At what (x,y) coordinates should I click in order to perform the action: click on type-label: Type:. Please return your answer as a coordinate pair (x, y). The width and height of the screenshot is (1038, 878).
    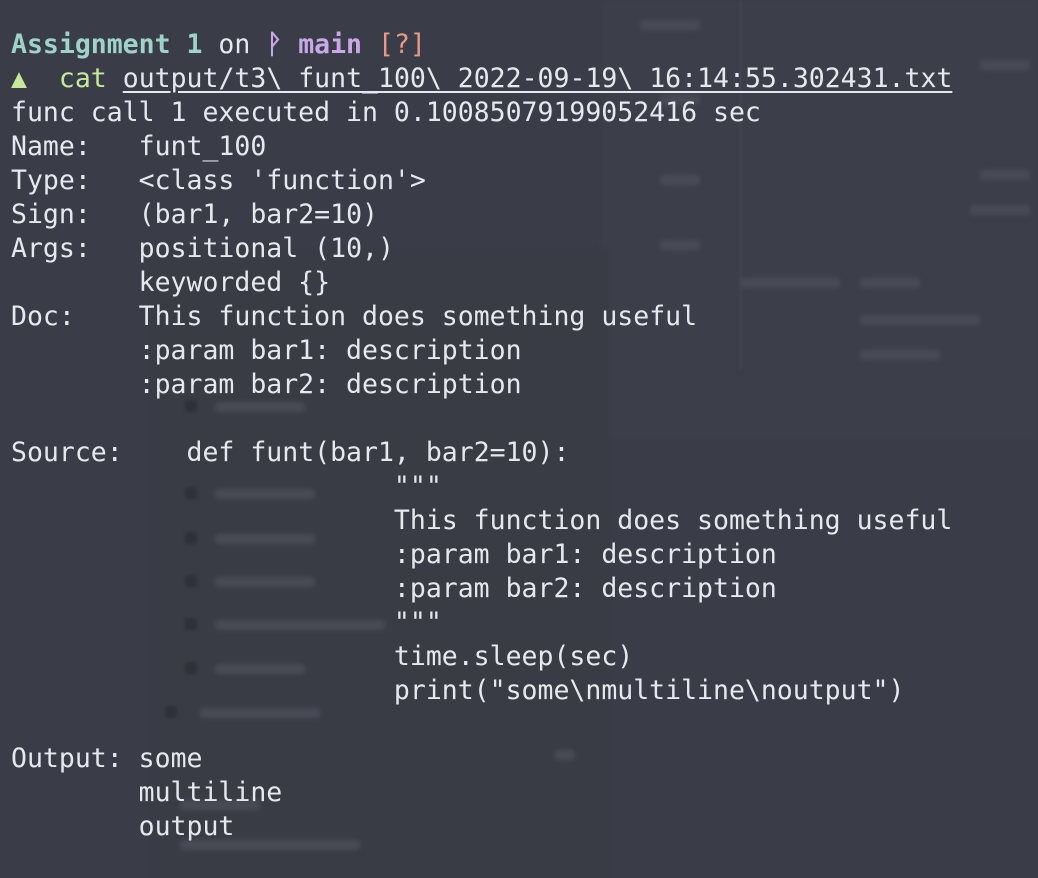
    Looking at the image, I should click on (51, 180).